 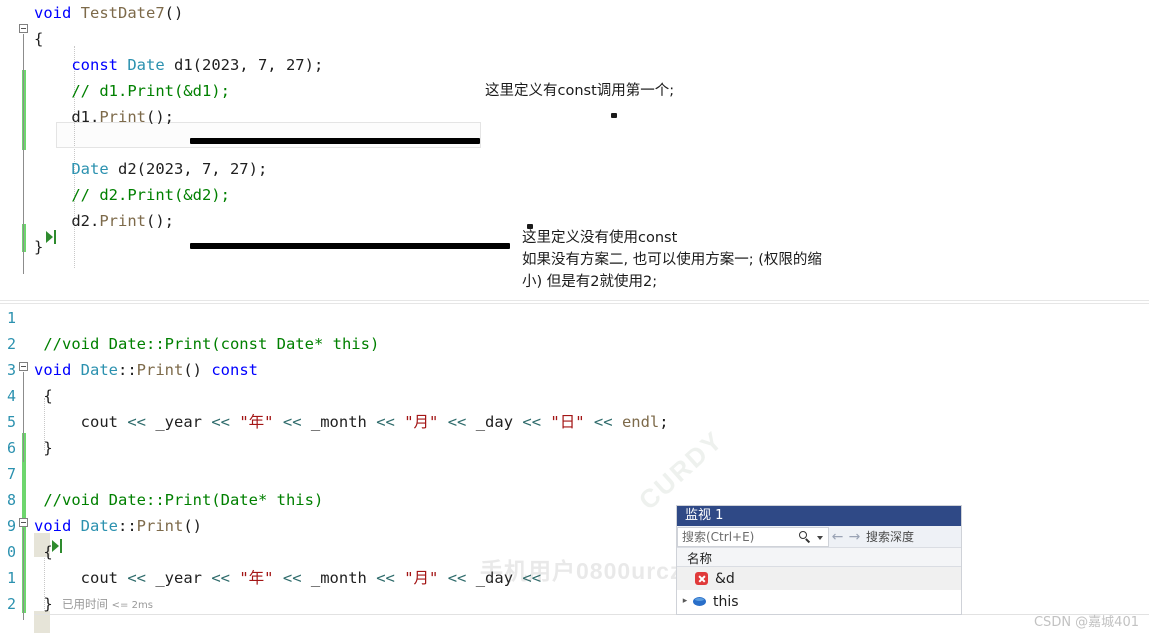 I want to click on code-token: // d2.Print(&d2);, so click(x=132, y=195).